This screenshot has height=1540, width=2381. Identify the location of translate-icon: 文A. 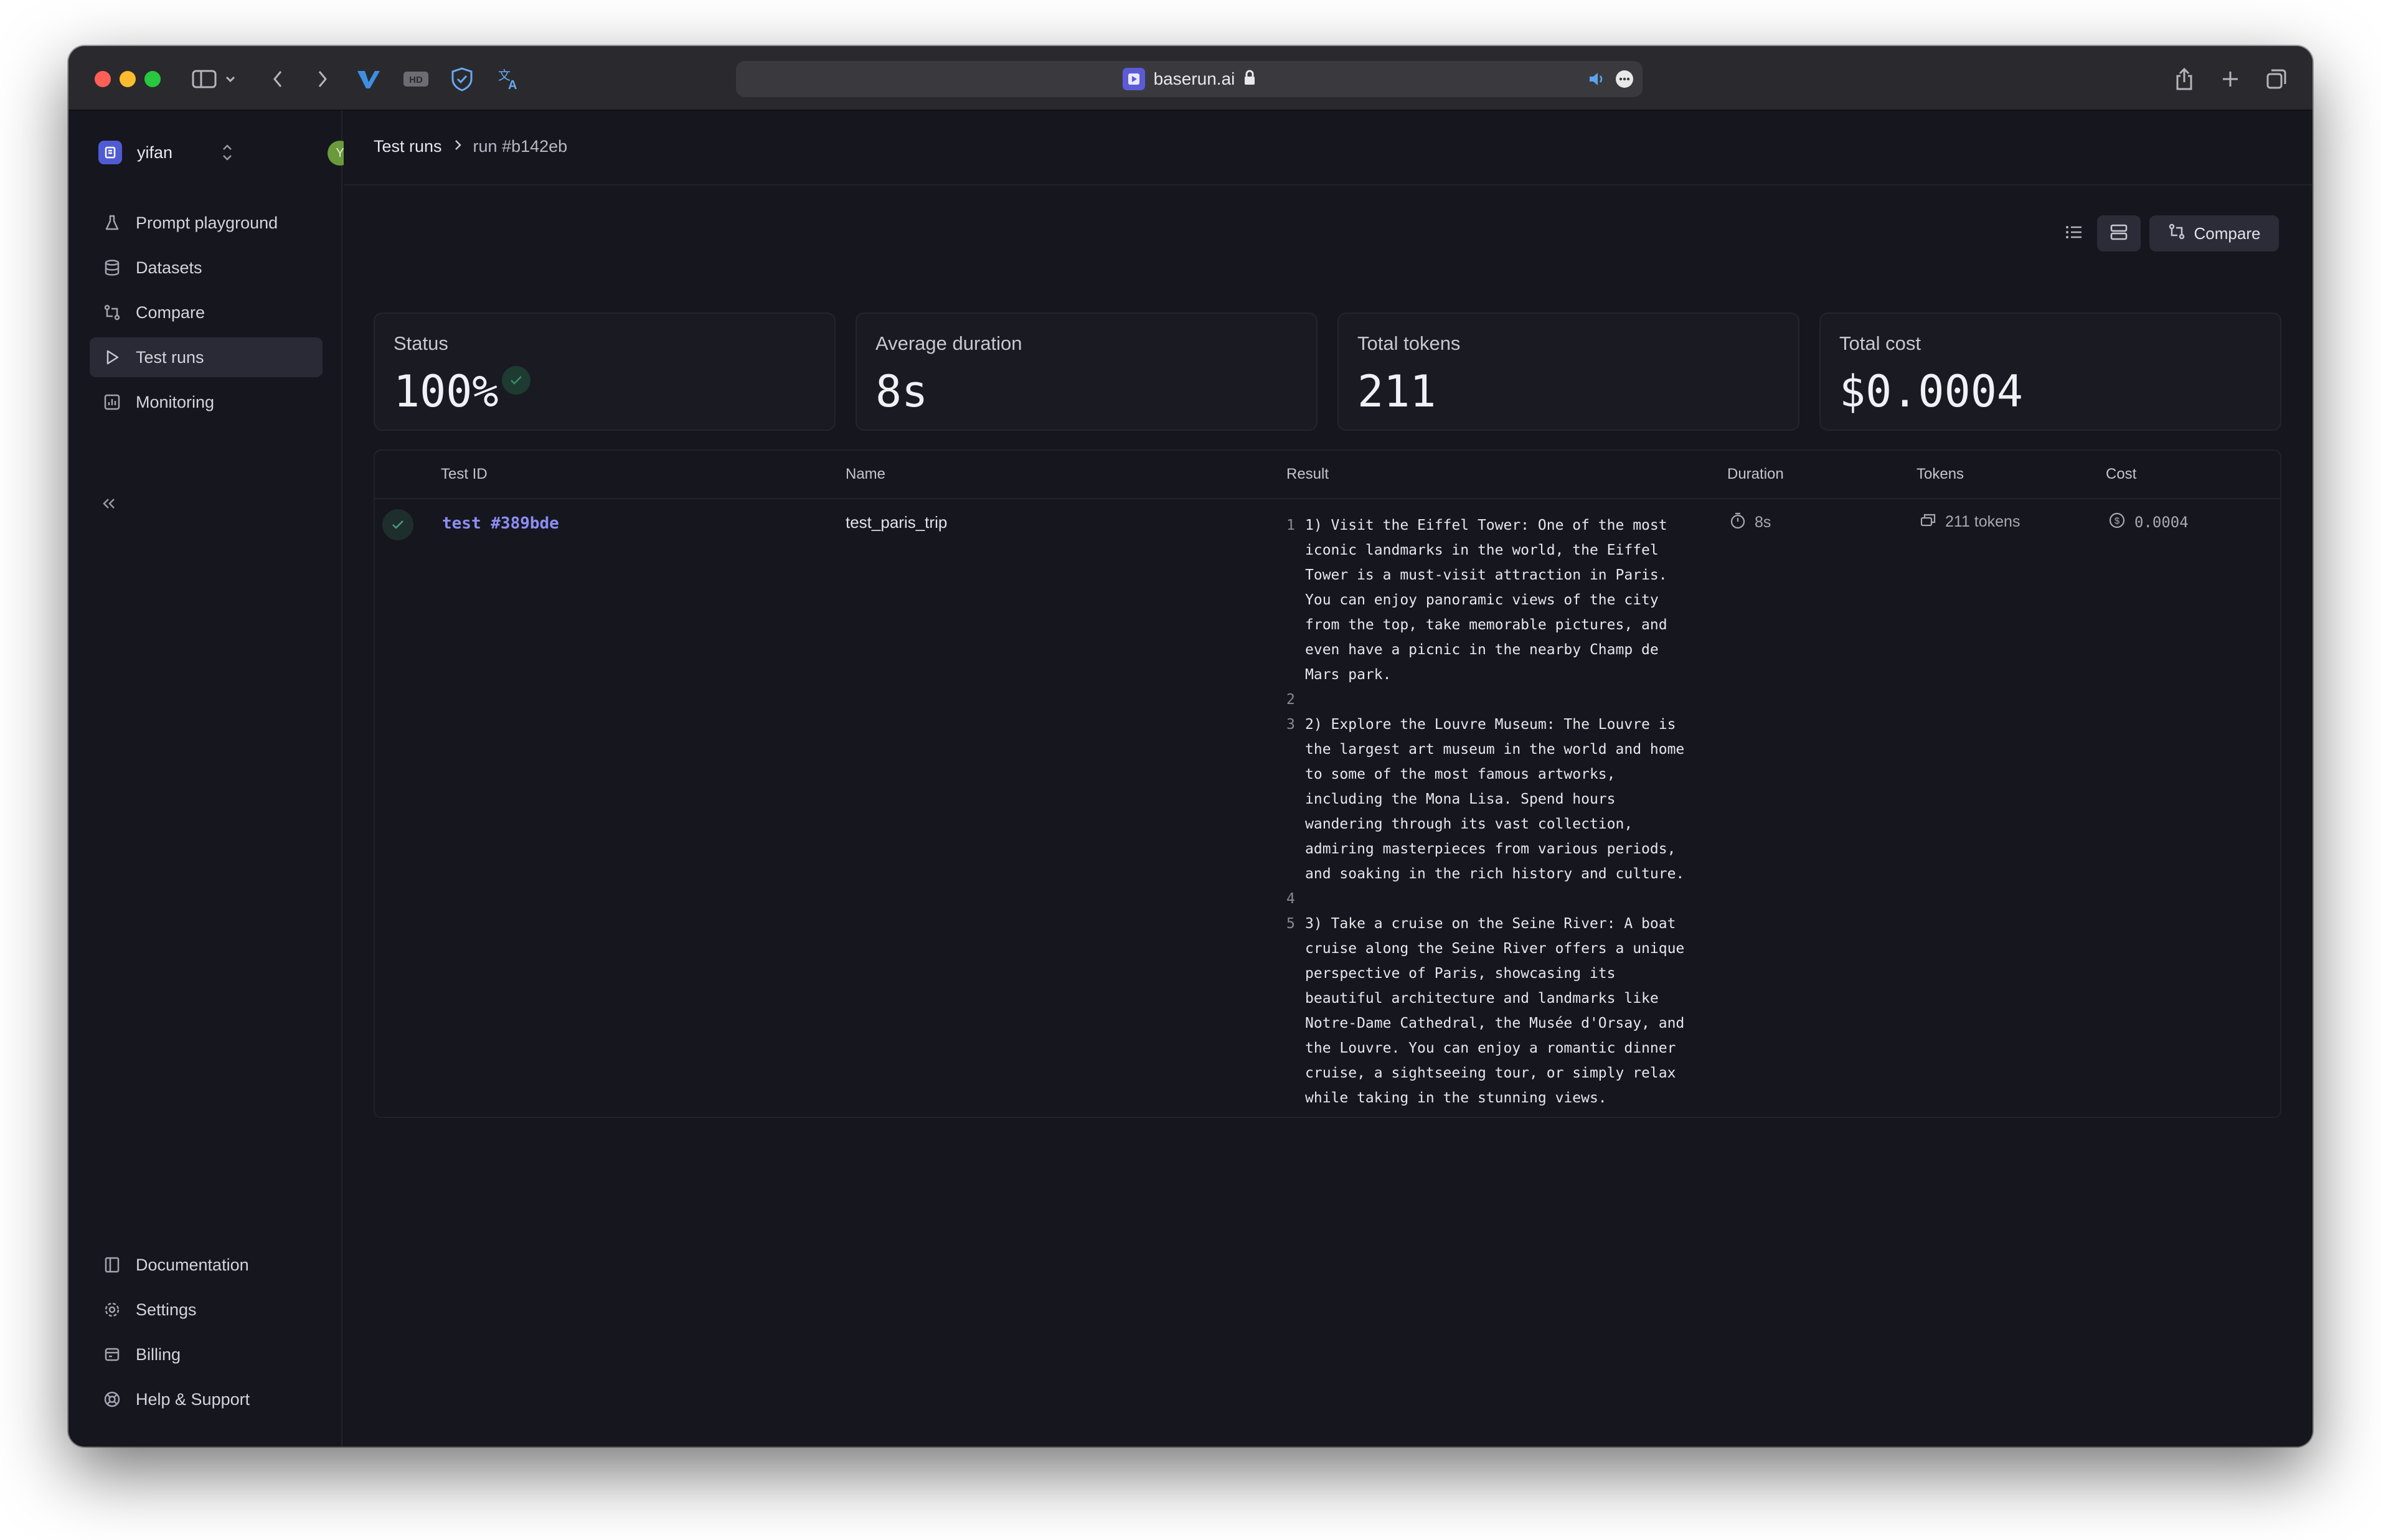
(510, 79).